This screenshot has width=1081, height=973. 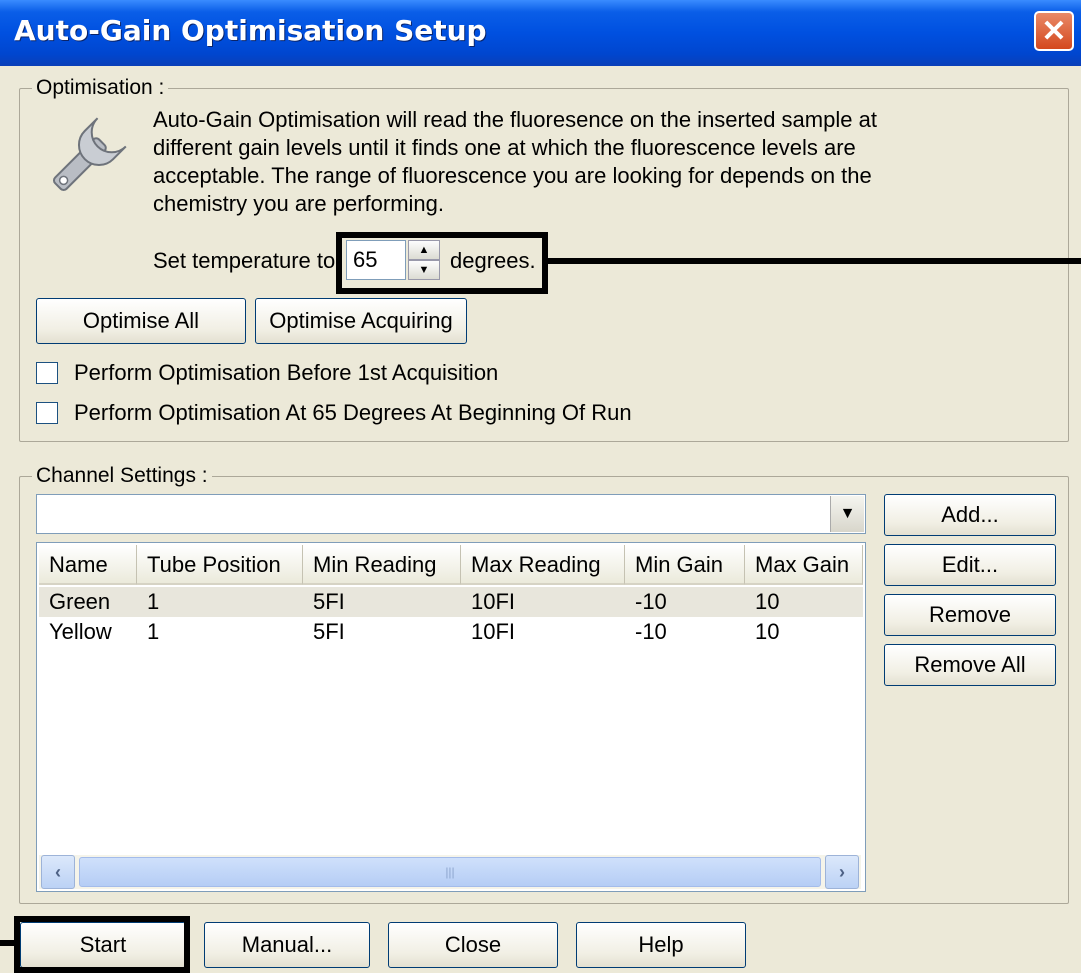 I want to click on close-button: Close, so click(x=473, y=945).